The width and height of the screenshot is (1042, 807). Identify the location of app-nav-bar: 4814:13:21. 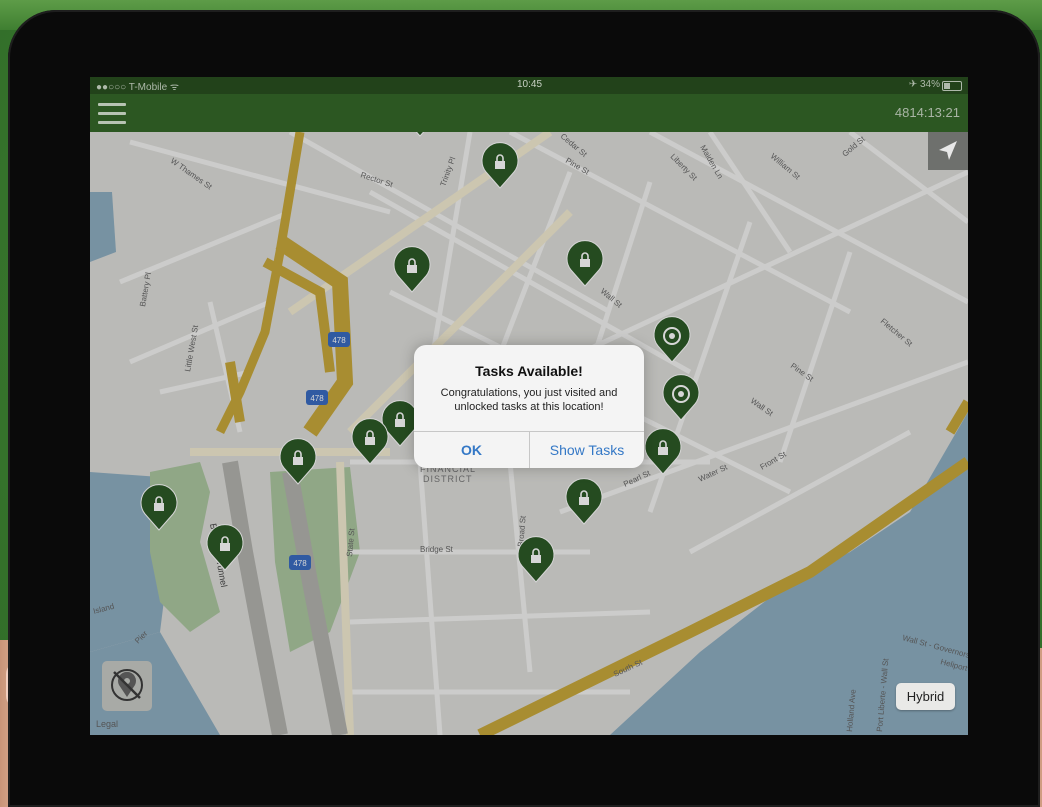
(529, 113).